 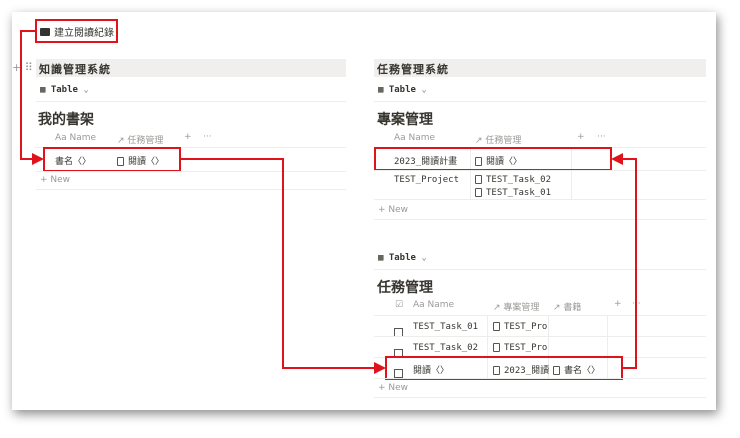 What do you see at coordinates (283, 266) in the screenshot?
I see `connector-book-to-task` at bounding box center [283, 266].